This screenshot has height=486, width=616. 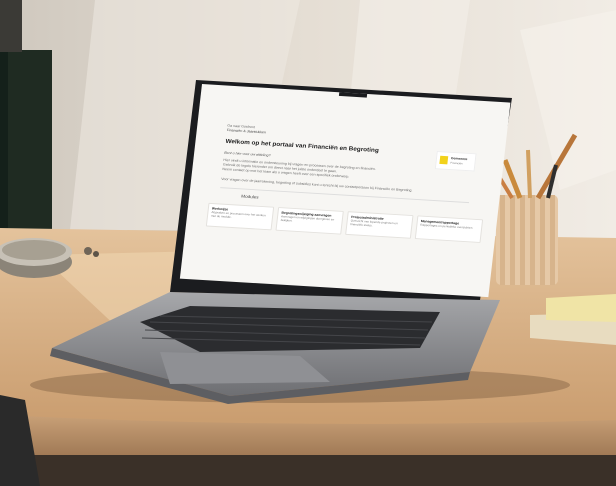 What do you see at coordinates (447, 226) in the screenshot?
I see `card-description: Rapportages en periodieke overzichten.` at bounding box center [447, 226].